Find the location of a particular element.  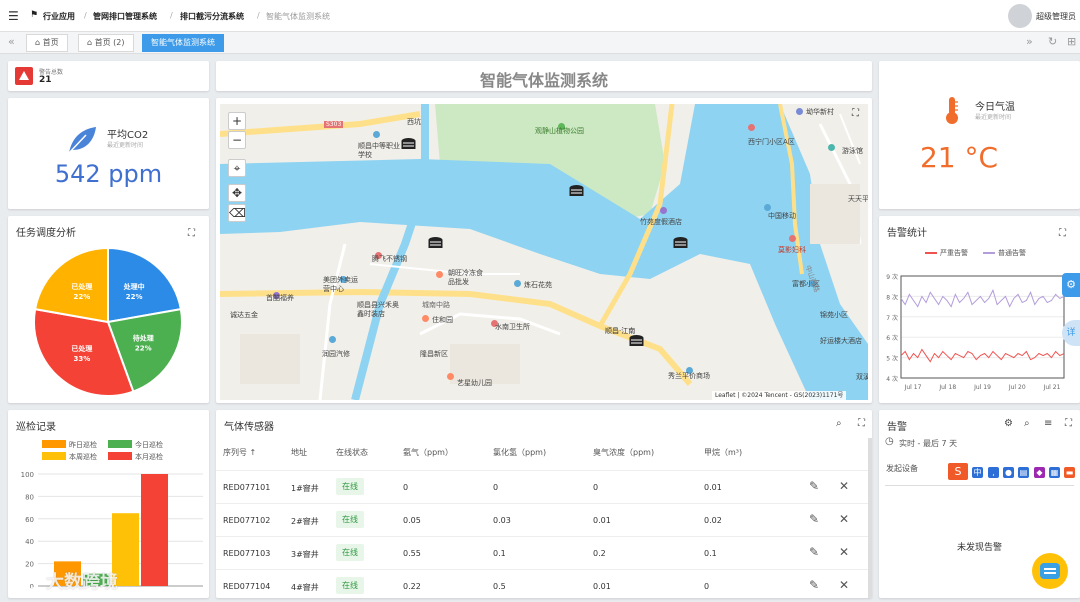

column-header-methane: 甲烷（m³) is located at coordinates (723, 452).